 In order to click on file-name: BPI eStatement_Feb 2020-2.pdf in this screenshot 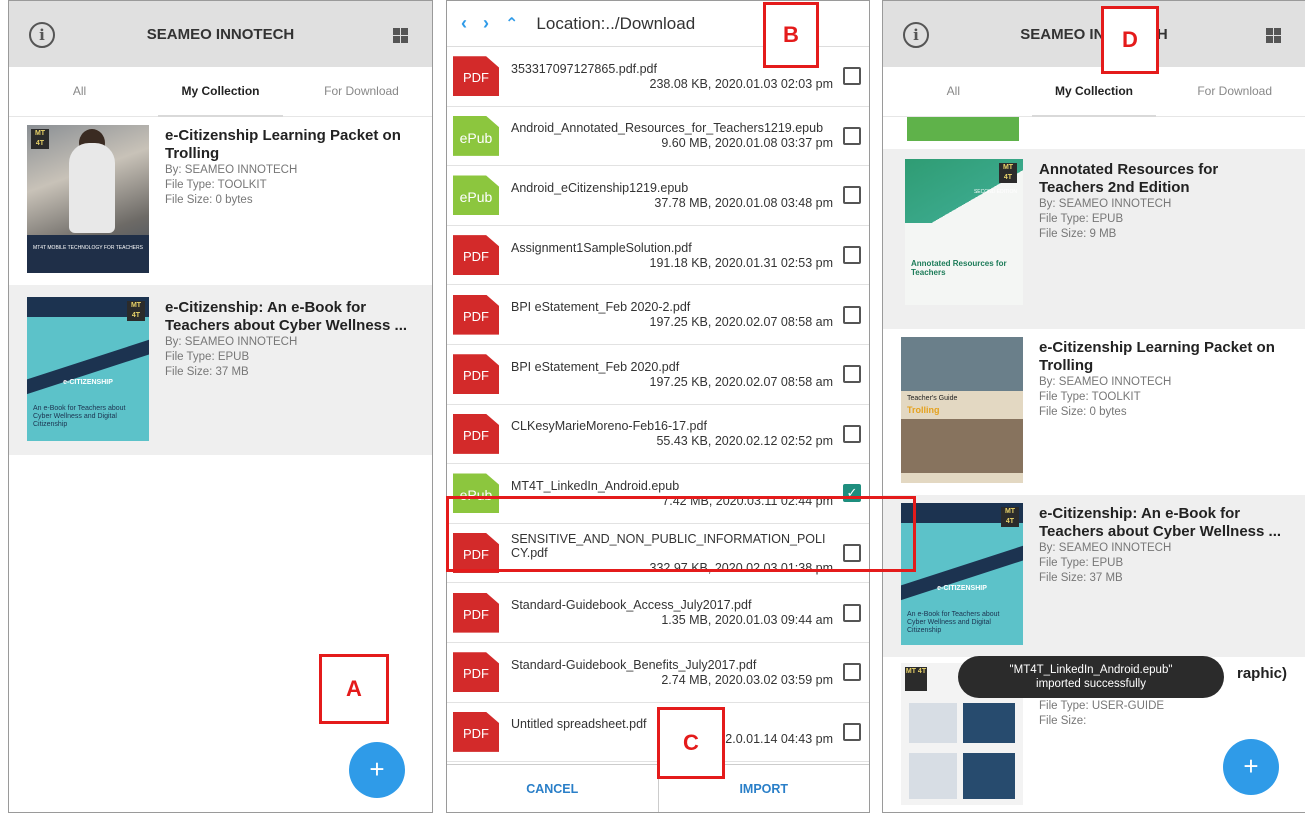, I will do `click(601, 307)`.